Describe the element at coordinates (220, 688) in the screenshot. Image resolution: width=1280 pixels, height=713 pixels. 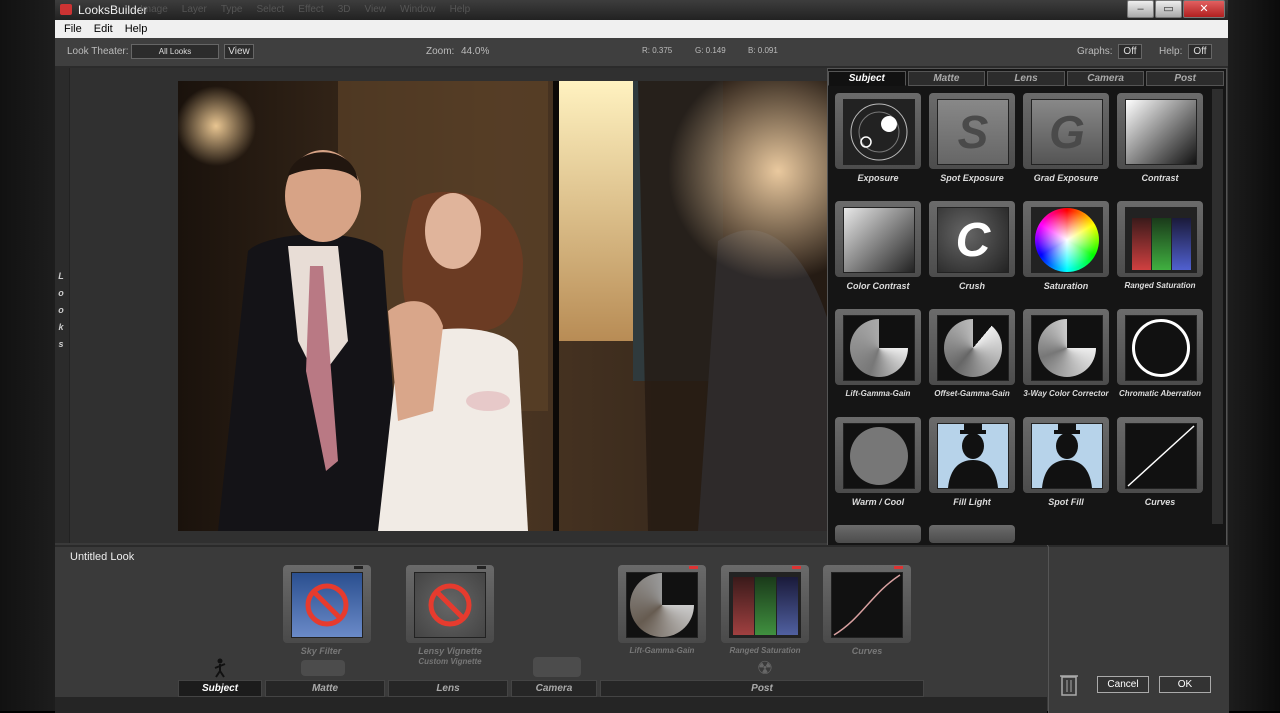
I see `stack-tab-subject: Subject` at that location.